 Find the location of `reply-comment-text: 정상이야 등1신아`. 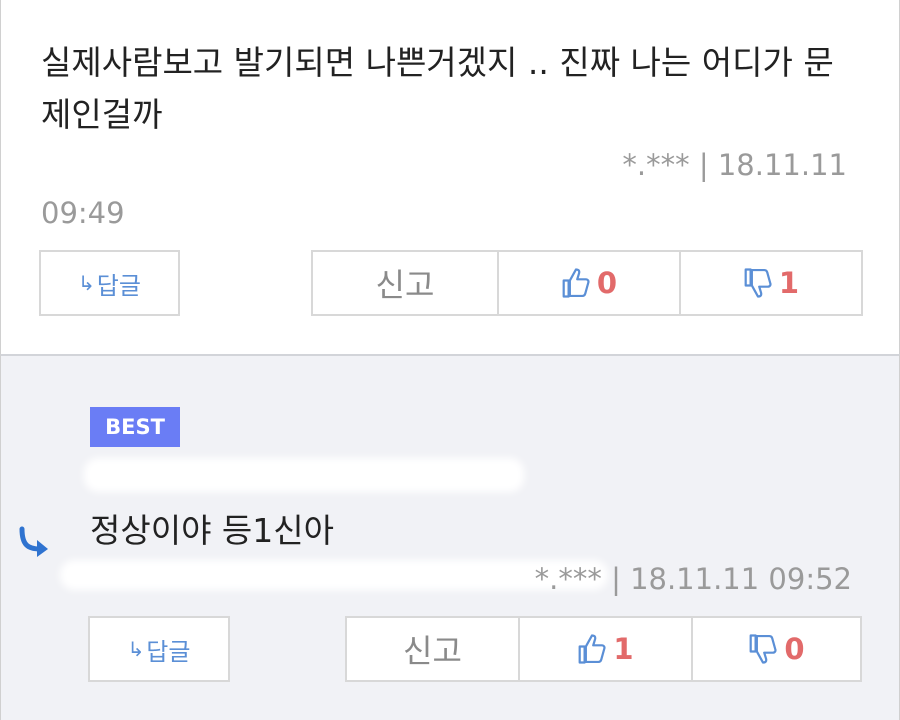

reply-comment-text: 정상이야 등1신아 is located at coordinates (212, 530).